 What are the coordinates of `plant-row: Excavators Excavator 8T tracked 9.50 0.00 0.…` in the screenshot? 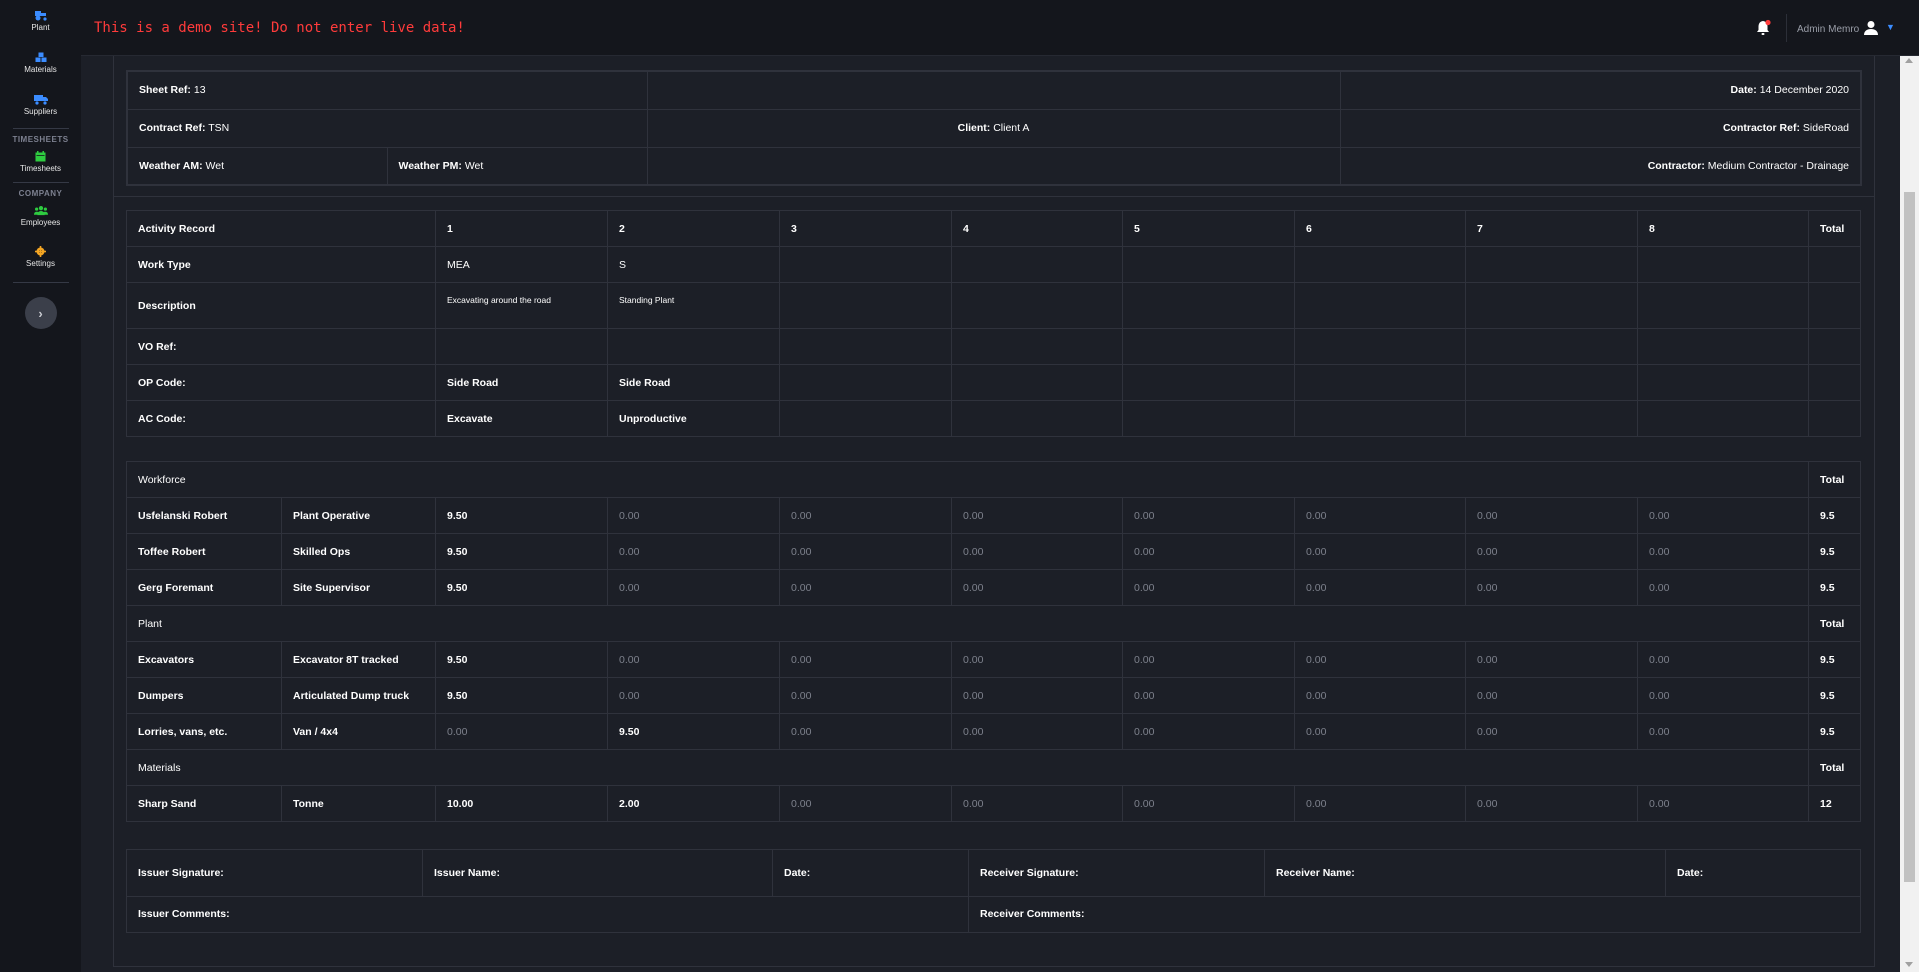 It's located at (994, 659).